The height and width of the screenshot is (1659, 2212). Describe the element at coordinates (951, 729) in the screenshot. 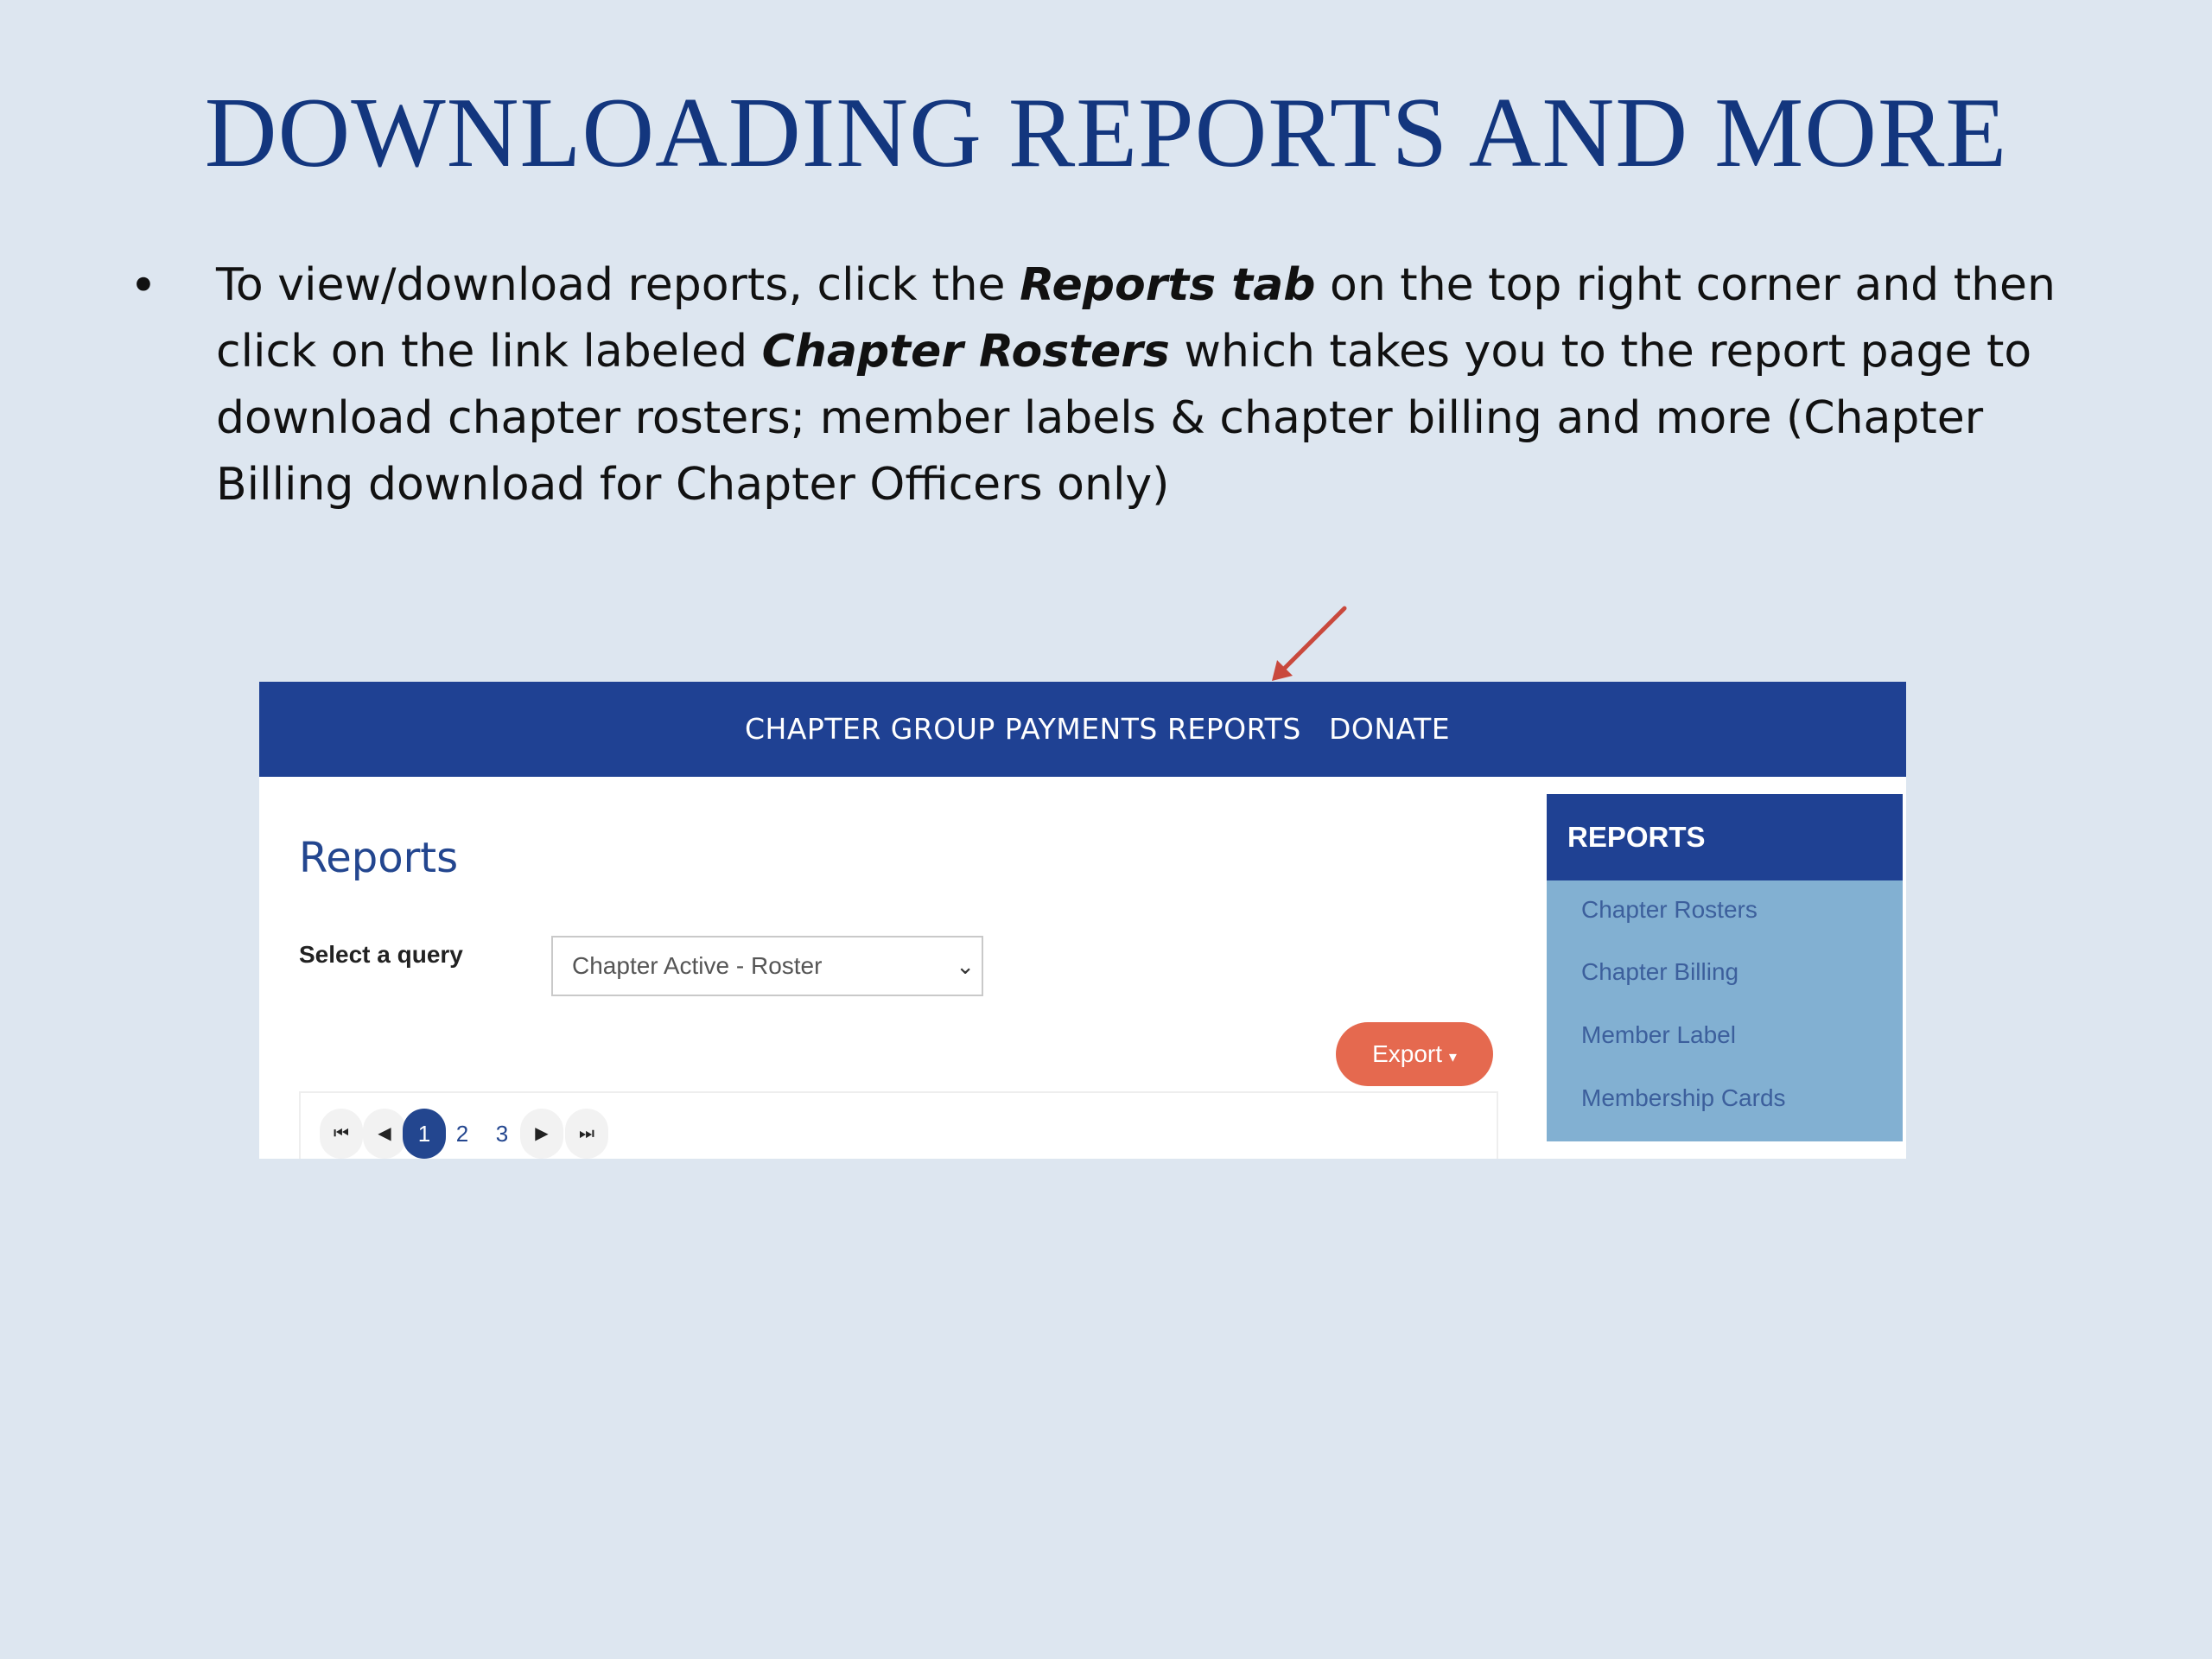

I see `nav-chapter-group-payments: CHAPTER GROUP PAYMENTS` at that location.